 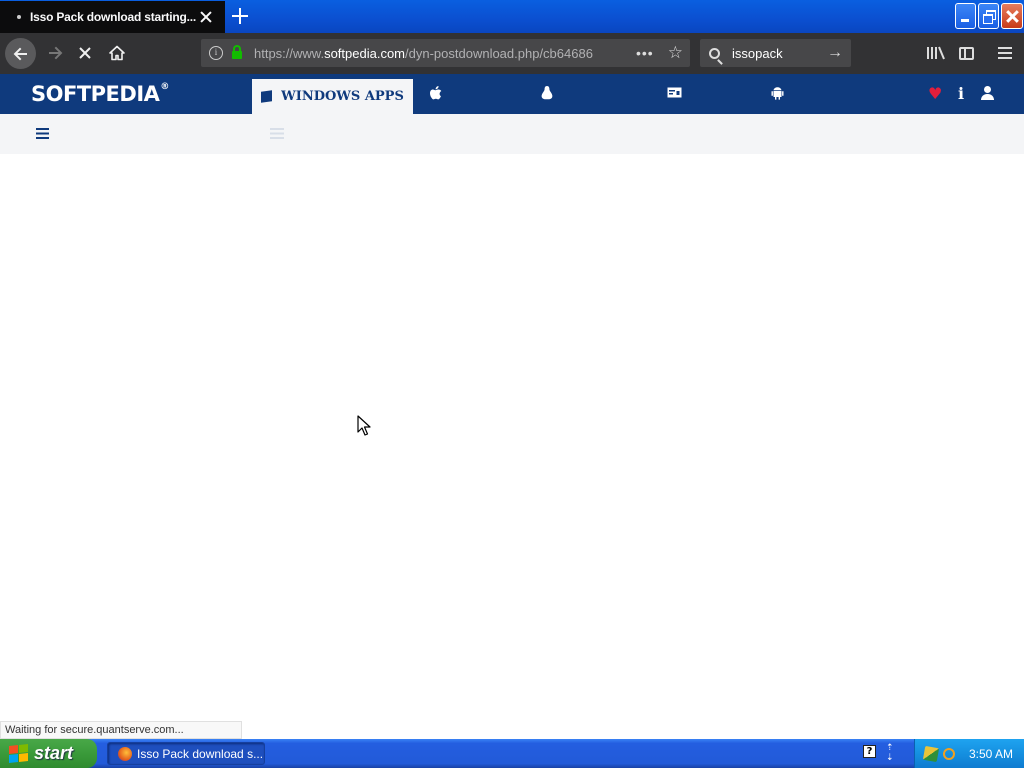 What do you see at coordinates (237, 52) in the screenshot?
I see `lock-icon` at bounding box center [237, 52].